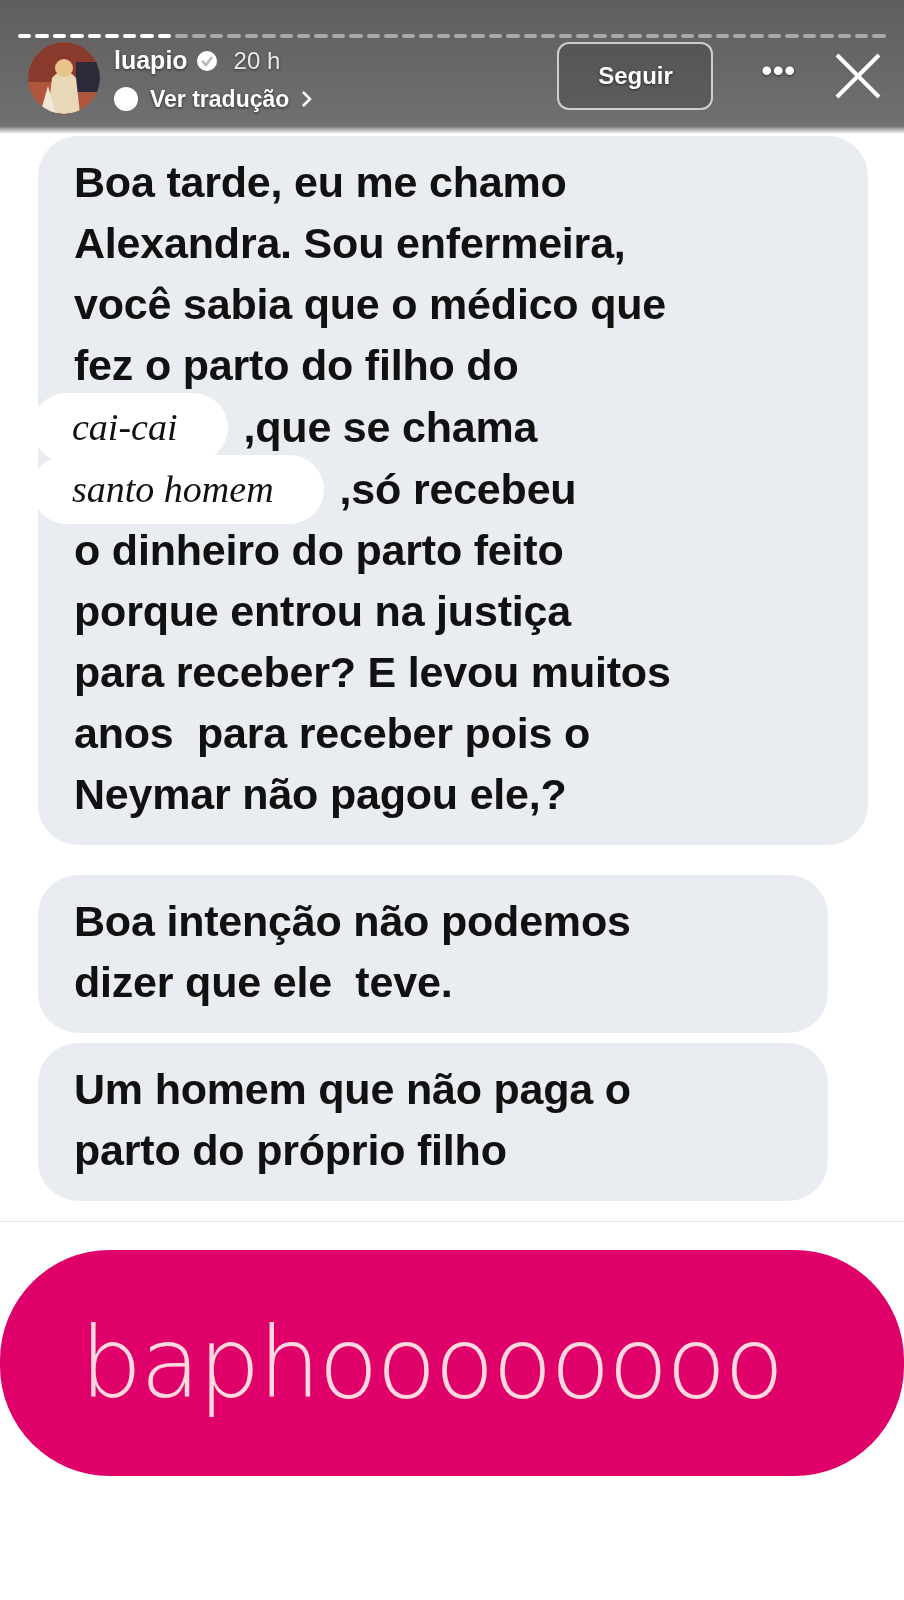 The width and height of the screenshot is (904, 1600). What do you see at coordinates (264, 982) in the screenshot?
I see `message-line: dizer que ele teve.` at bounding box center [264, 982].